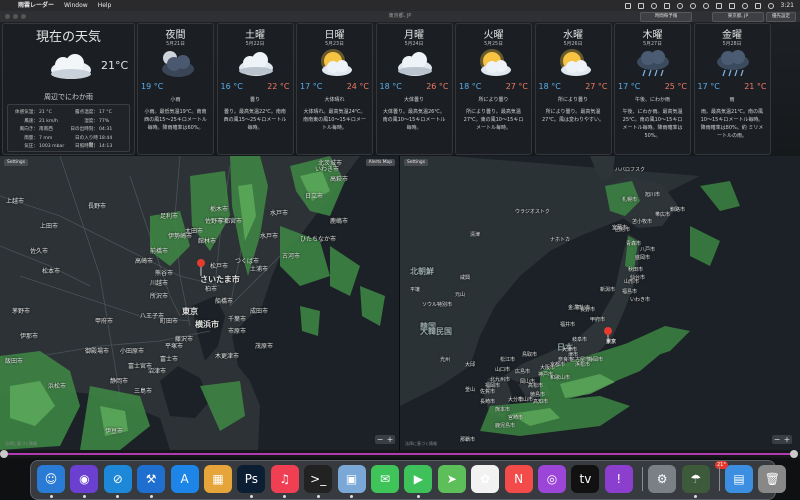 This screenshot has width=800, height=500. What do you see at coordinates (218, 479) in the screenshot?
I see `launchpad-icon: ▦` at bounding box center [218, 479].